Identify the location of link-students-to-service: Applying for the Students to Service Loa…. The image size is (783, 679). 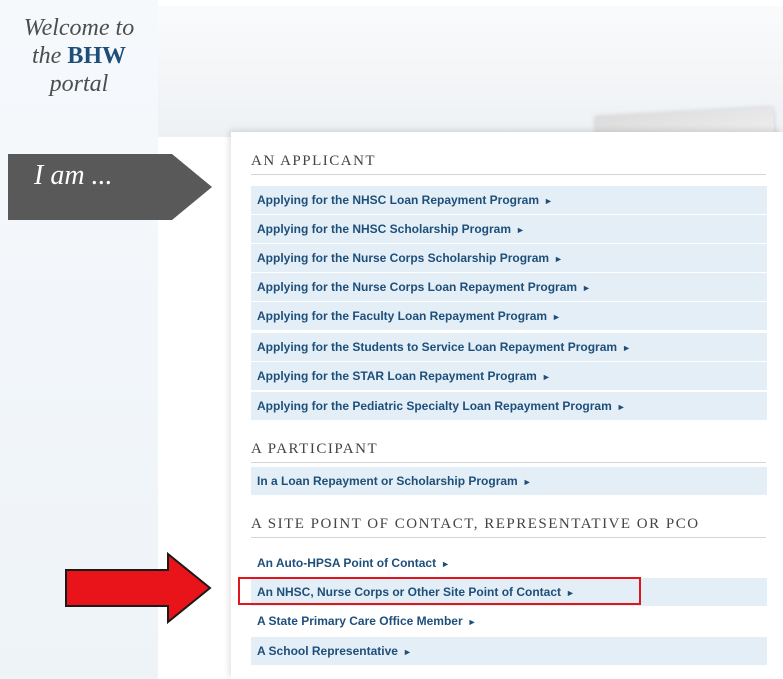
(509, 347).